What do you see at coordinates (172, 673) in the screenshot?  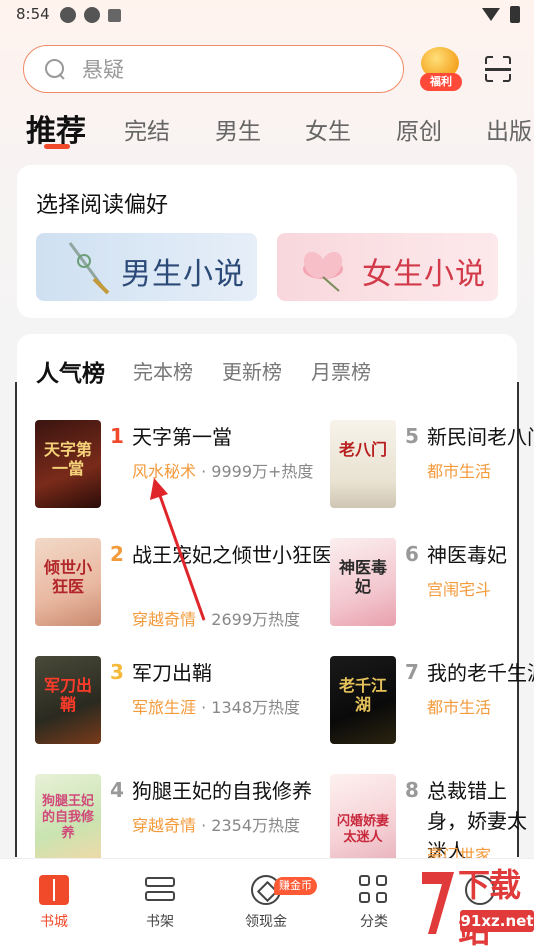 I see `book-title: 军刀出鞘` at bounding box center [172, 673].